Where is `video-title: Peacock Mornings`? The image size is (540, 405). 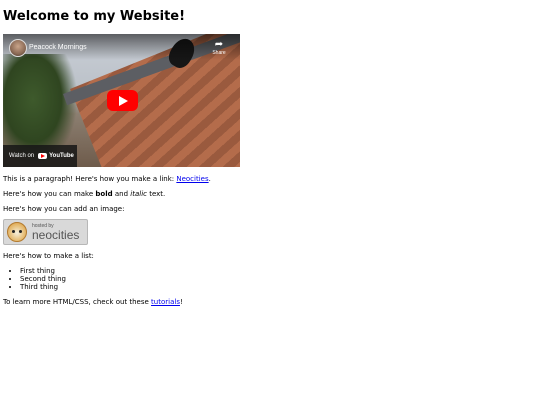
video-title: Peacock Mornings is located at coordinates (58, 47).